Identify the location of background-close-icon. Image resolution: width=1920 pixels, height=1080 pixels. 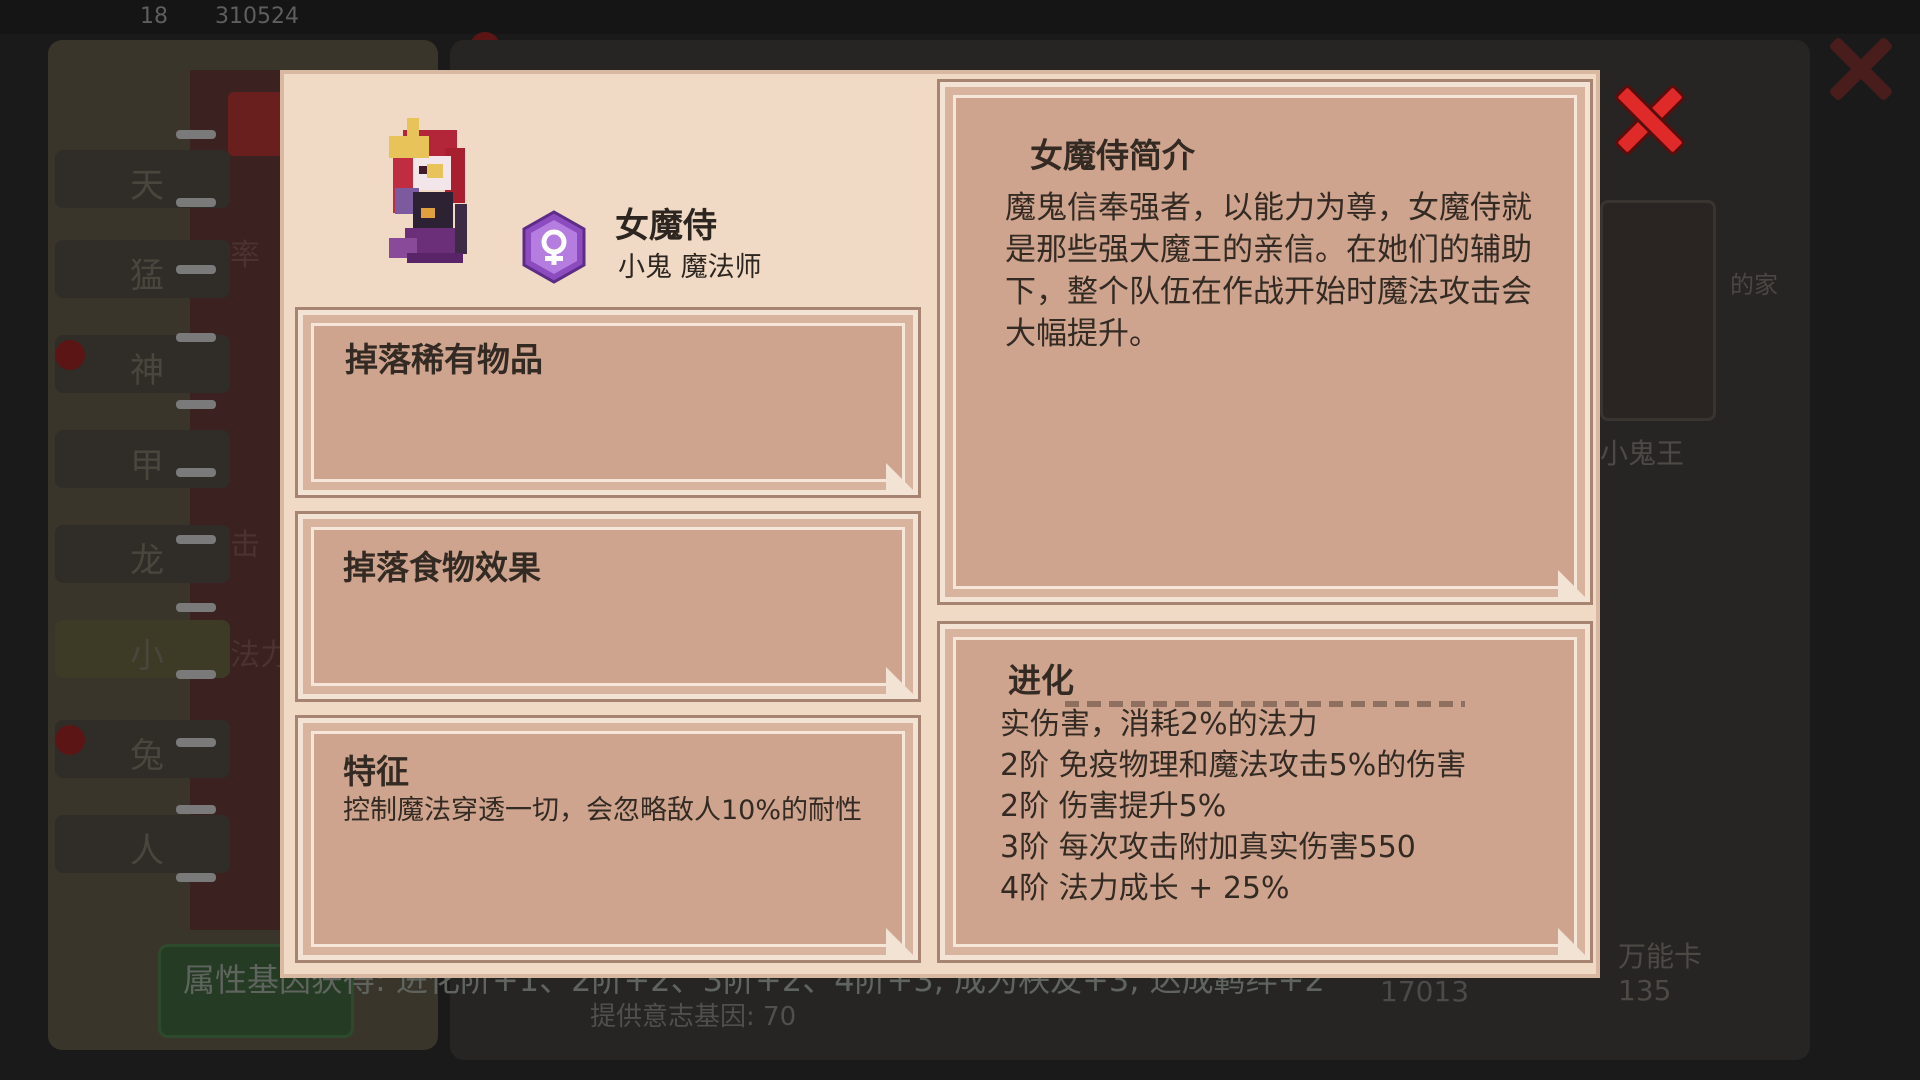
(1860, 68).